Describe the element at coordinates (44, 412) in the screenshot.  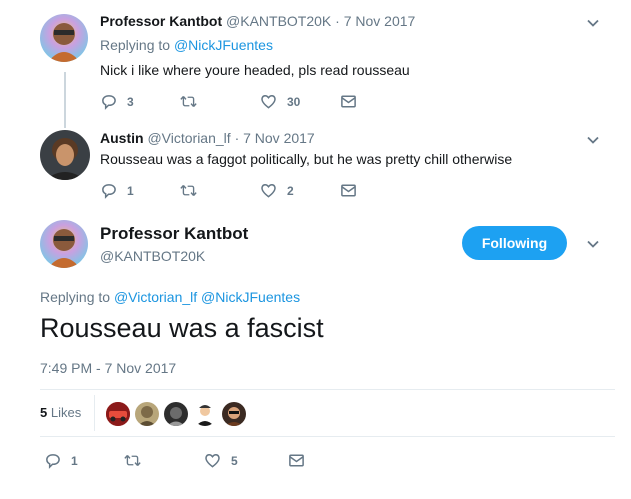
I see `likes-count: 5` at that location.